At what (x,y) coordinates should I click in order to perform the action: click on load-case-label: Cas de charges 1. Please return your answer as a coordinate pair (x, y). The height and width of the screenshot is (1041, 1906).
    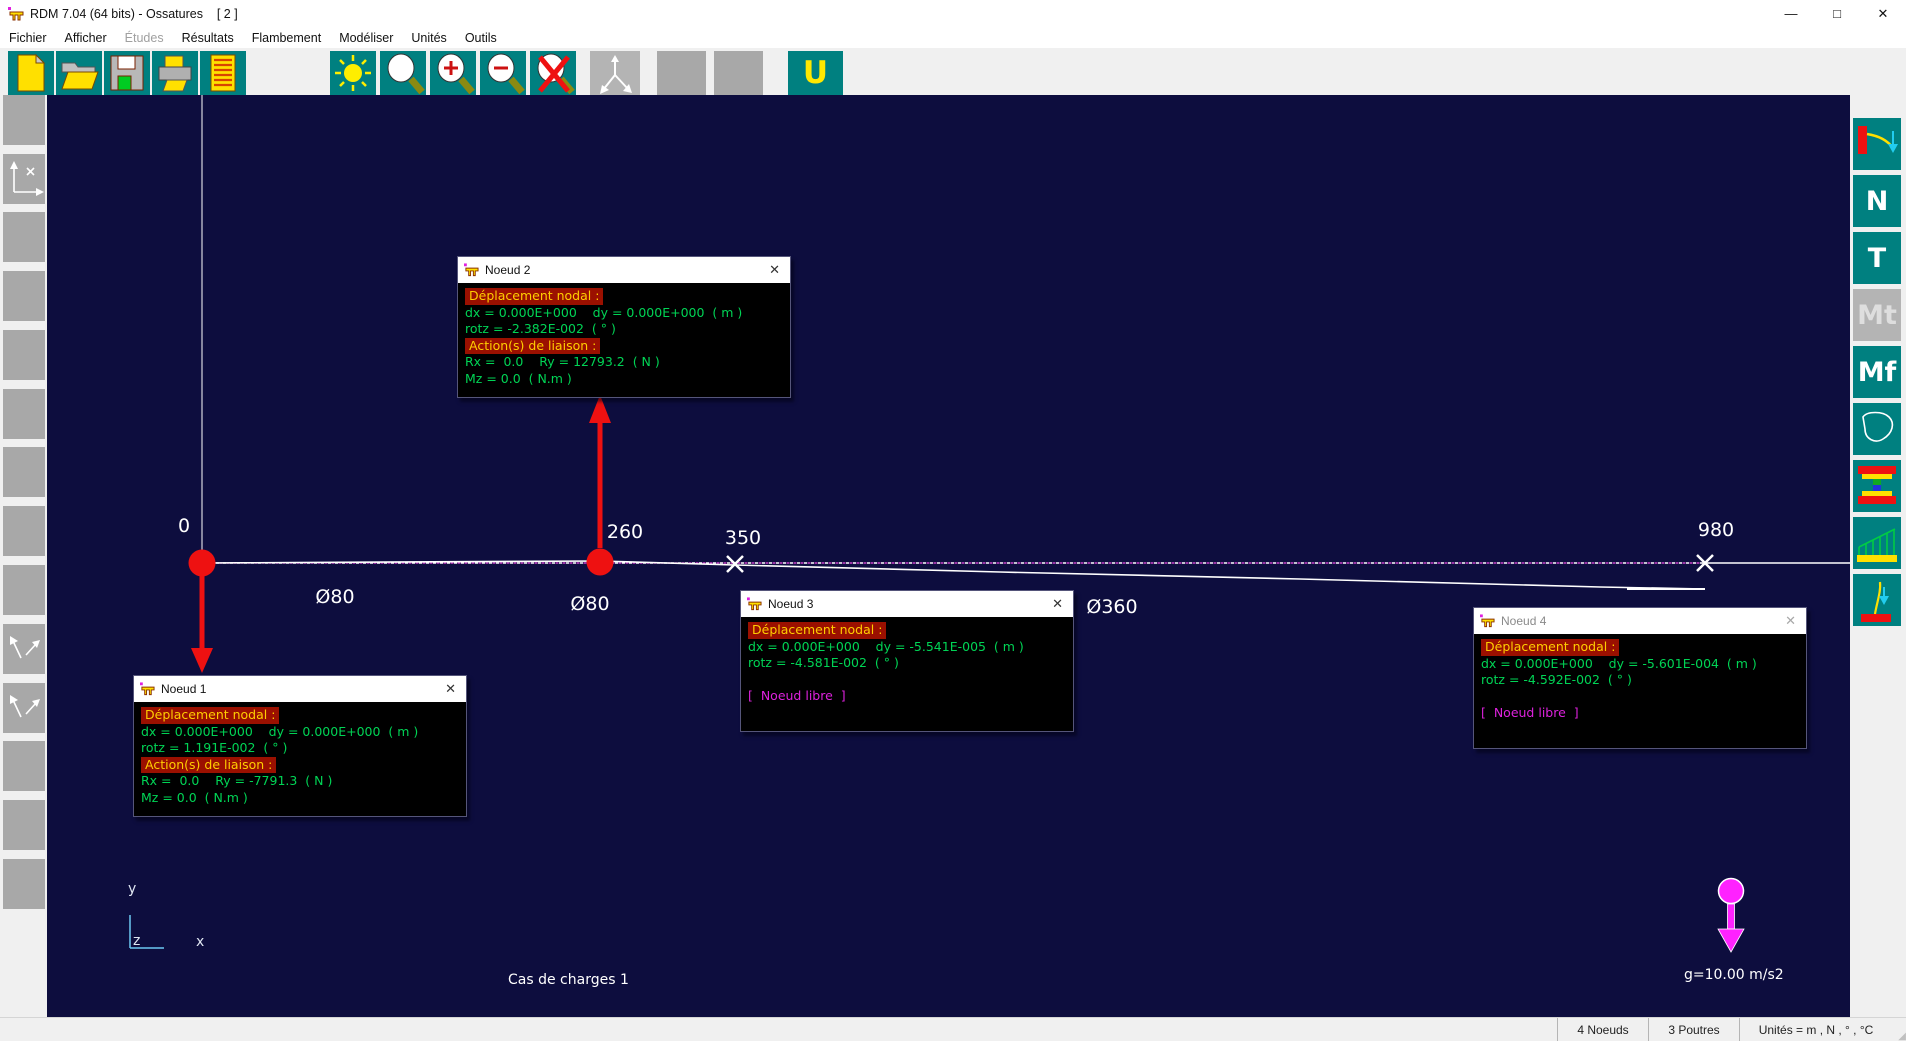
    Looking at the image, I should click on (568, 980).